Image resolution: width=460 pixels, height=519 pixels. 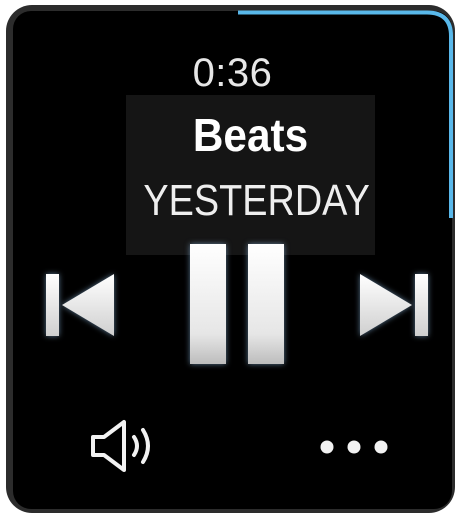 I want to click on previous-track-button, so click(x=79, y=305).